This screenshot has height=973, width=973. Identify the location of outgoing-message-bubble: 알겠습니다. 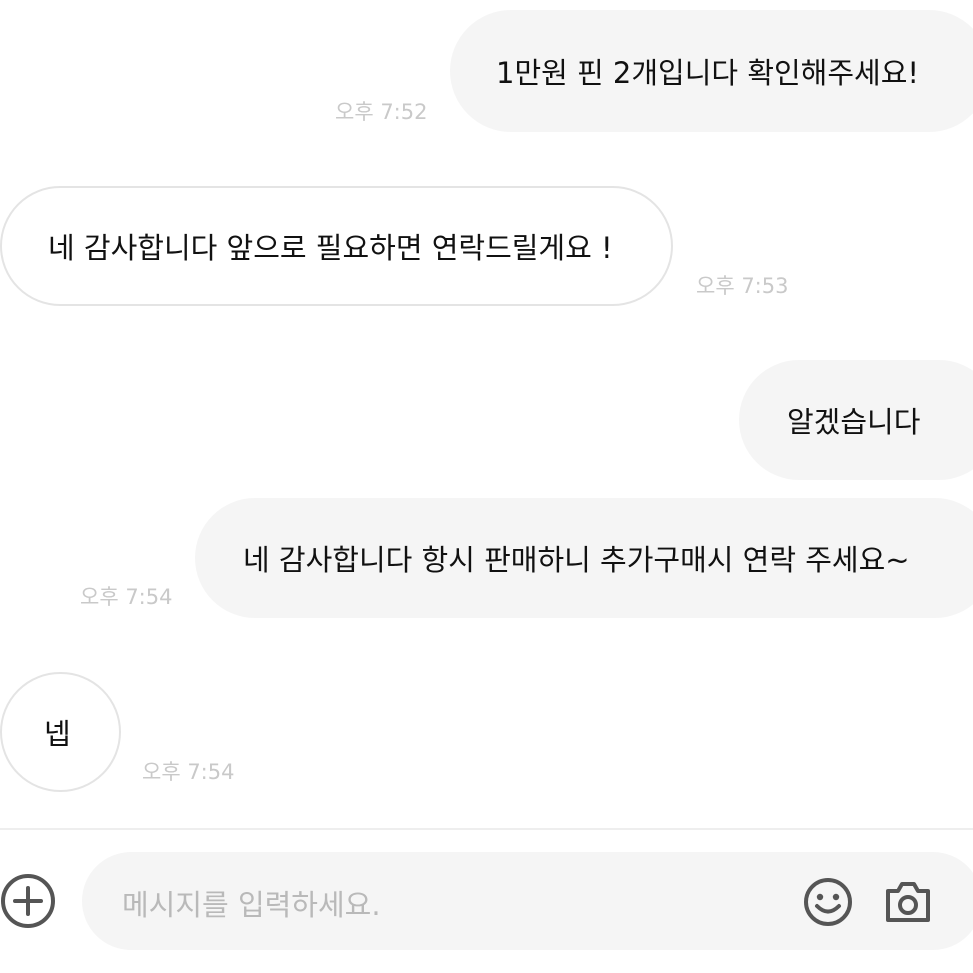
(856, 420).